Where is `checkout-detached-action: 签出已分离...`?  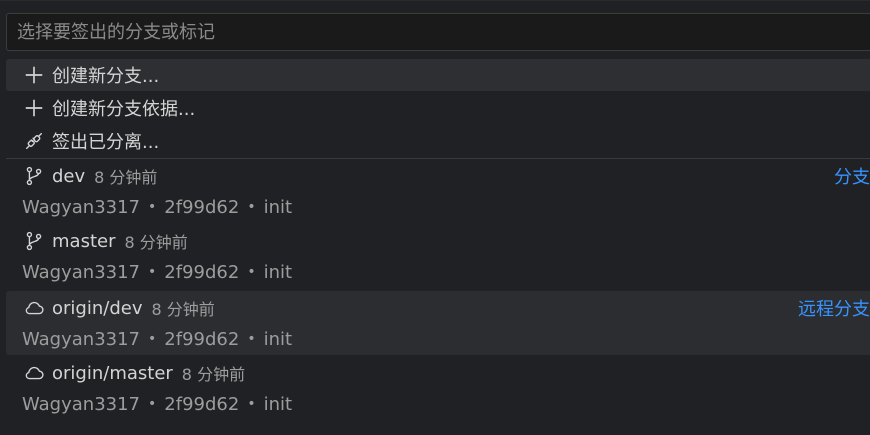 checkout-detached-action: 签出已分离... is located at coordinates (438, 141).